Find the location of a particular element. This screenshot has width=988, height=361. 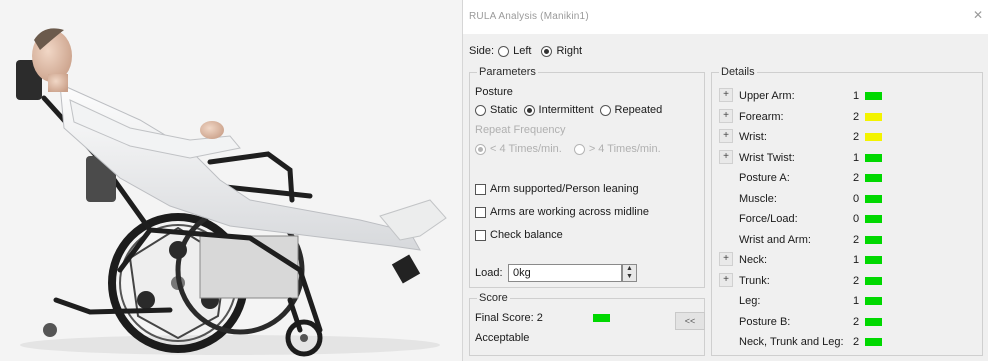

arm-supported-checkbox is located at coordinates (480, 189).